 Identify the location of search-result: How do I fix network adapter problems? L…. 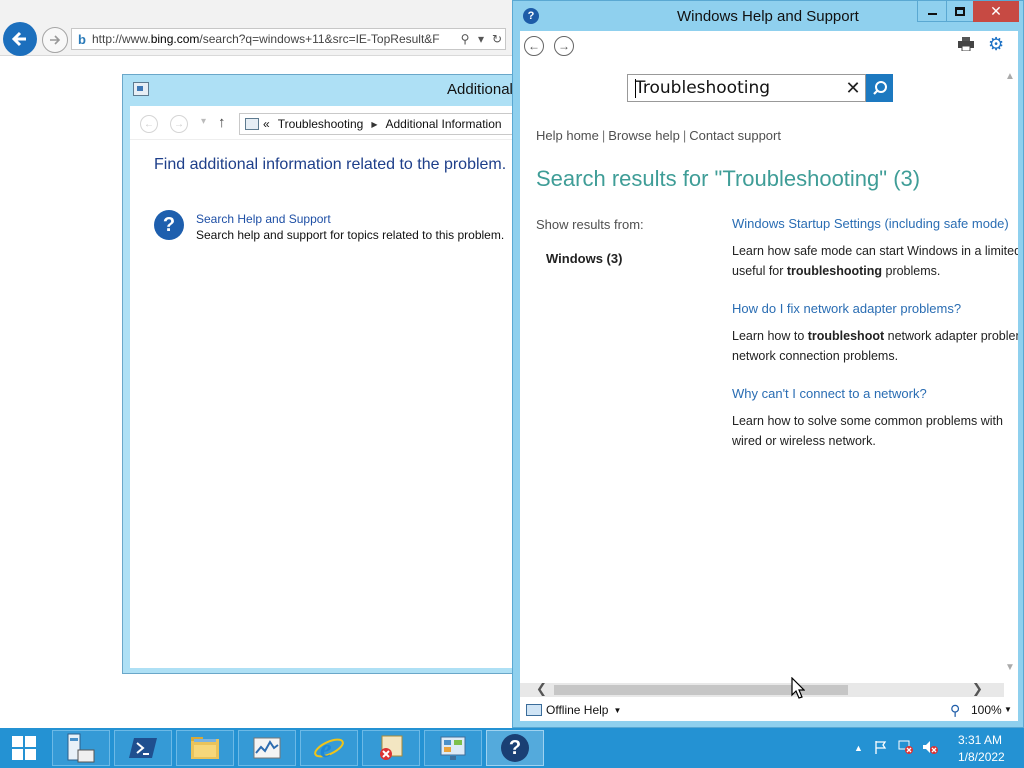
(875, 333).